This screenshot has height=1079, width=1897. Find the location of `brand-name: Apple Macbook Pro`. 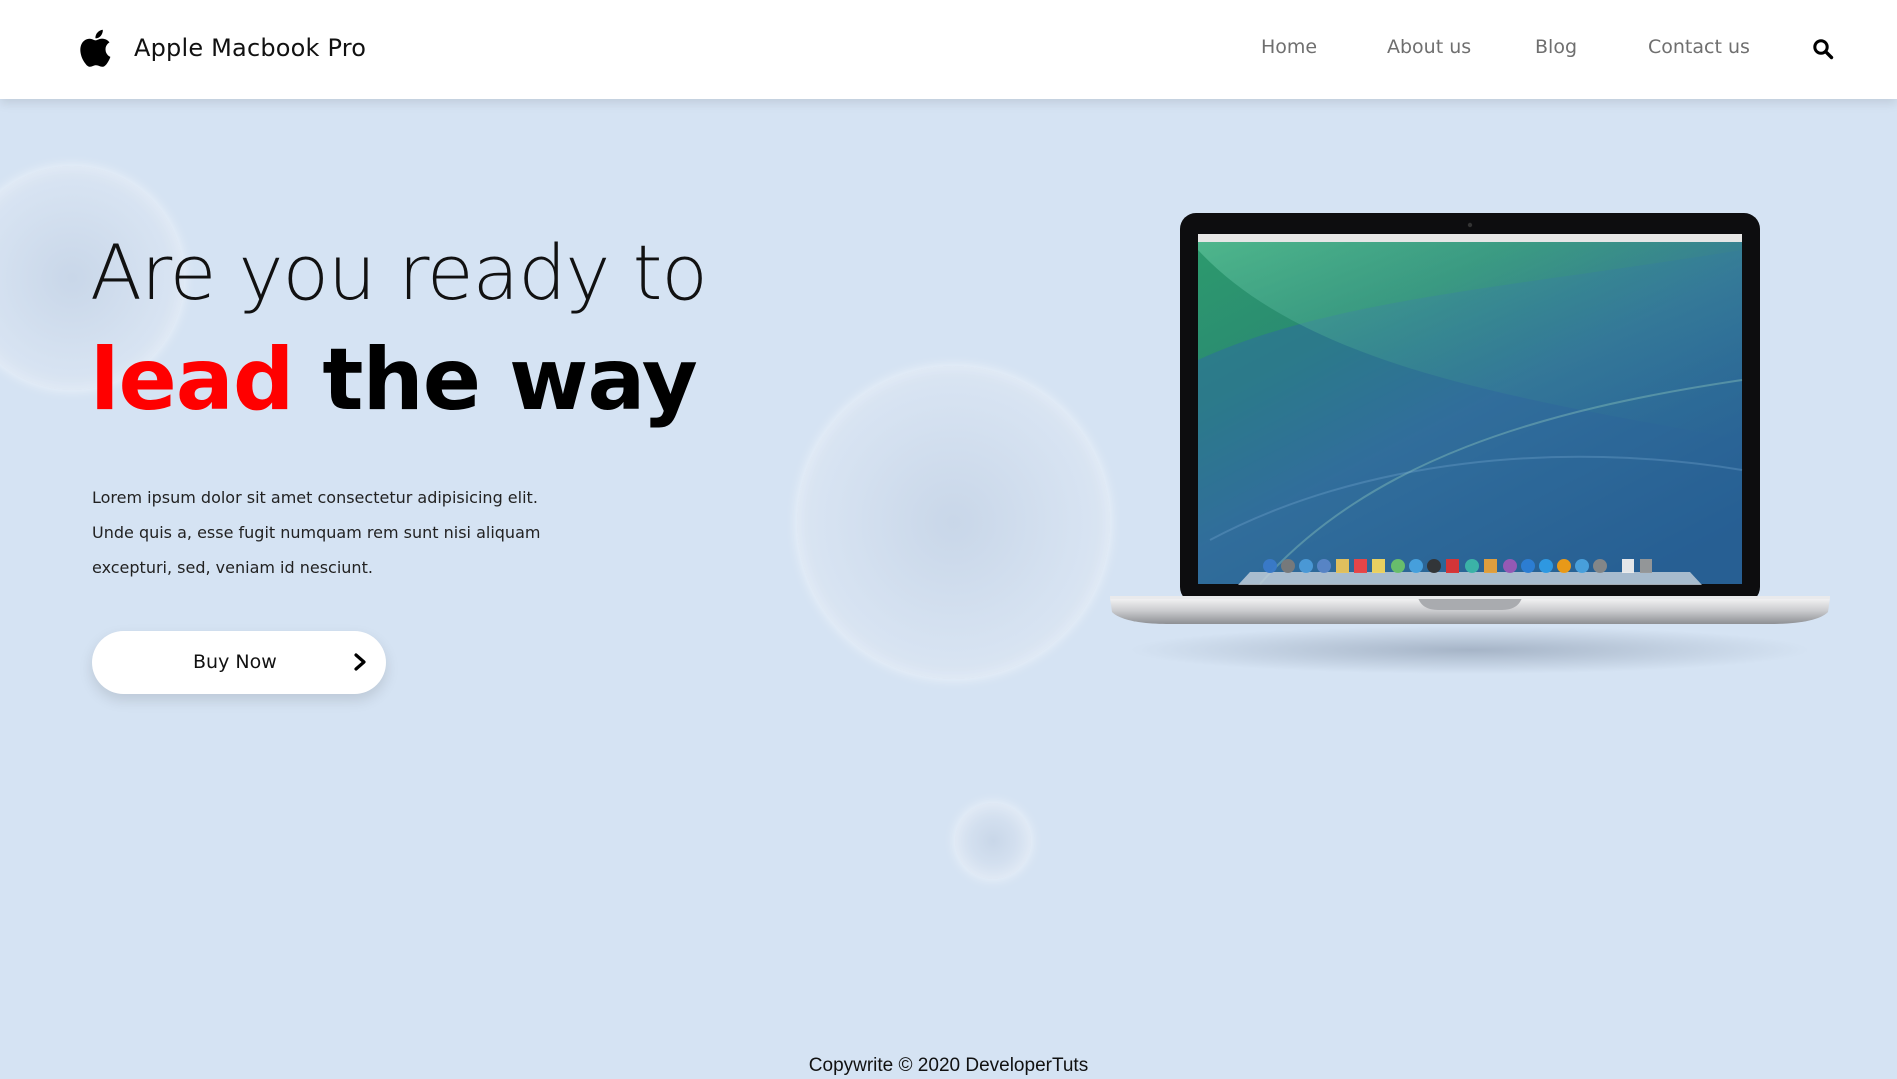

brand-name: Apple Macbook Pro is located at coordinates (250, 48).